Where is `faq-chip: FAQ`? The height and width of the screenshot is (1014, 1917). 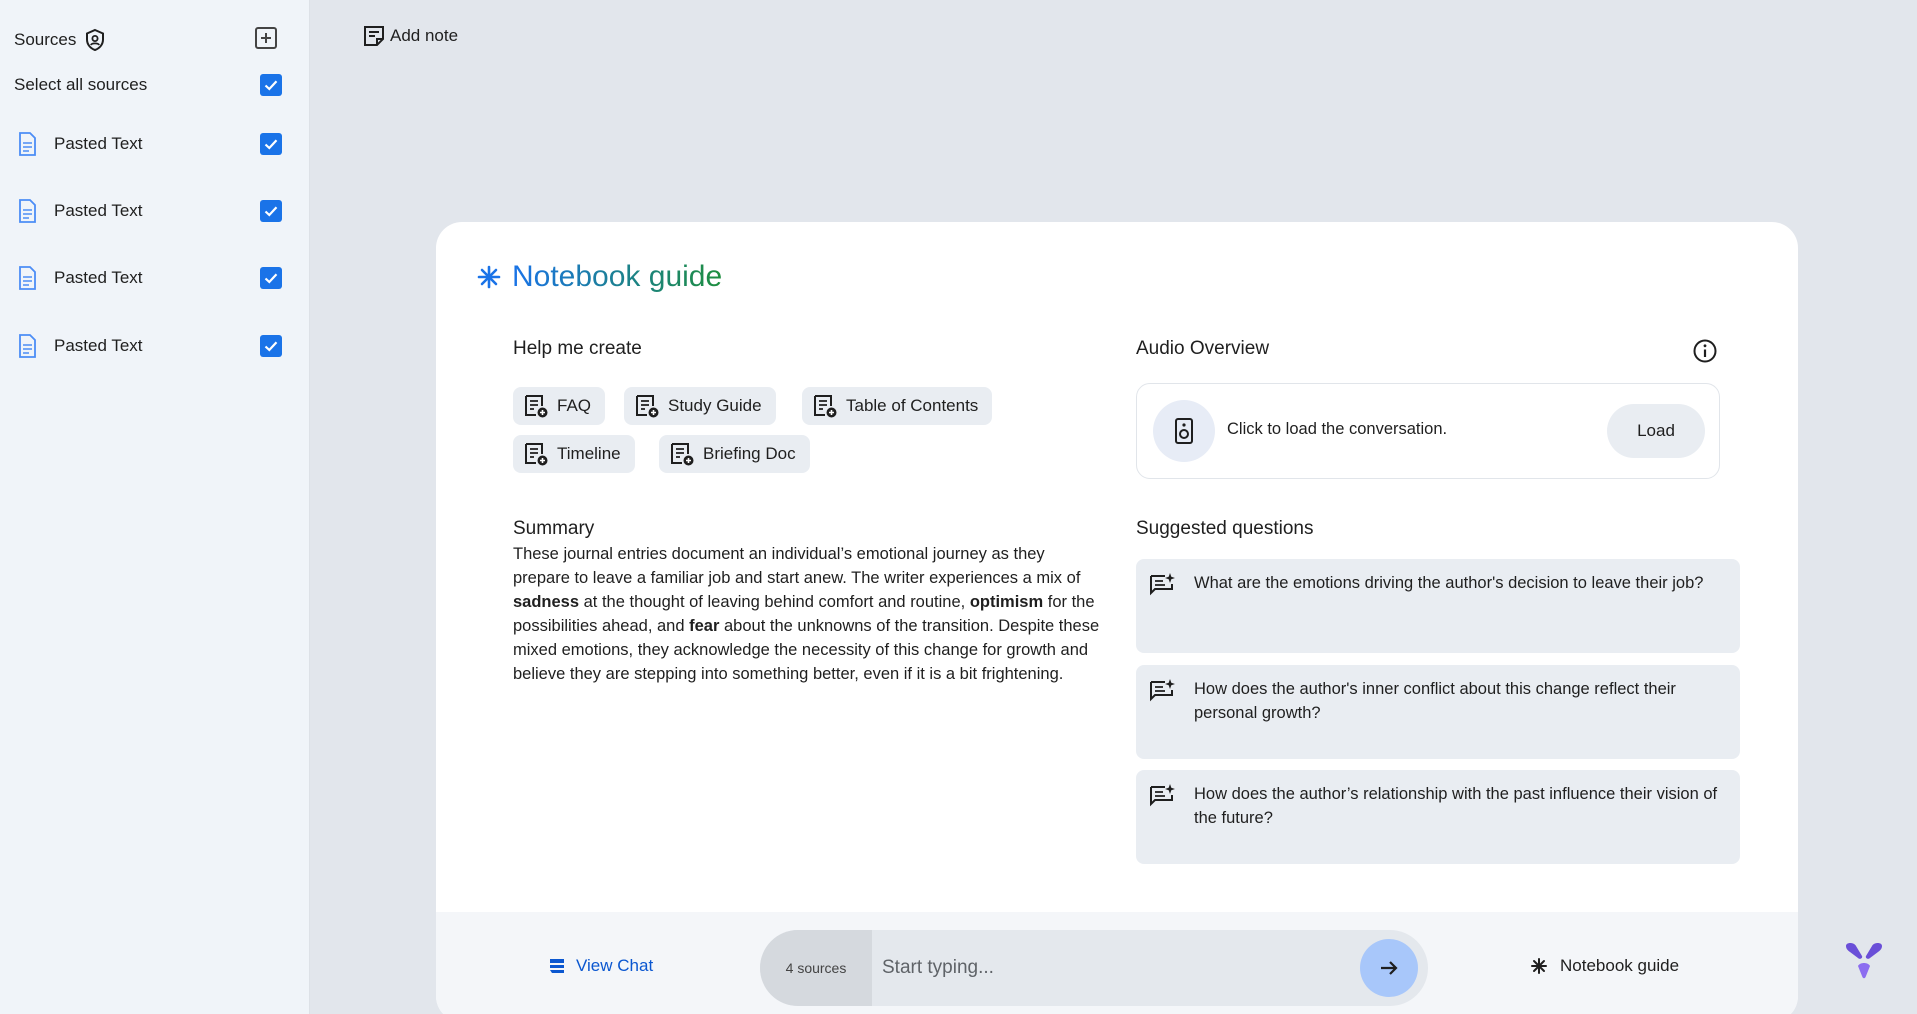
faq-chip: FAQ is located at coordinates (559, 406).